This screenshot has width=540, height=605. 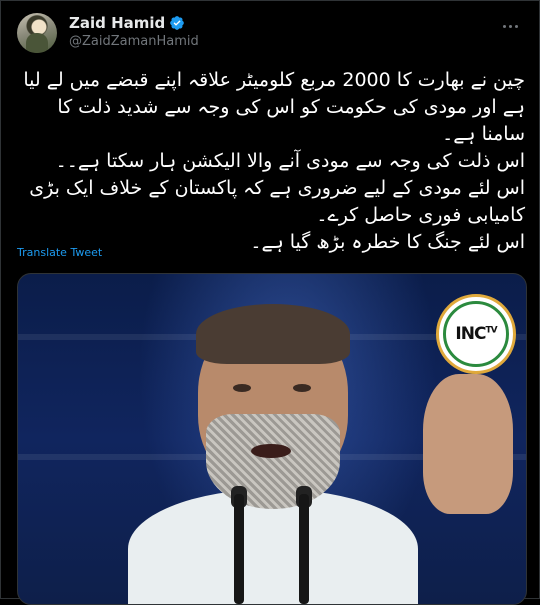 I want to click on more-options-icon, so click(x=510, y=26).